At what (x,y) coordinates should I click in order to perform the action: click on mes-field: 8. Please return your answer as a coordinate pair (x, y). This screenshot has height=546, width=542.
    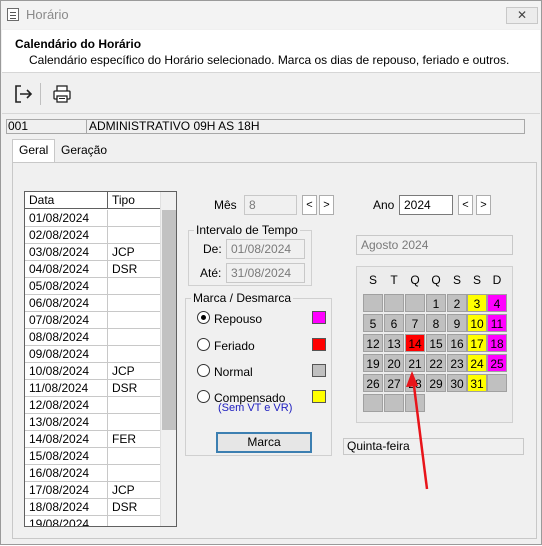
    Looking at the image, I should click on (270, 205).